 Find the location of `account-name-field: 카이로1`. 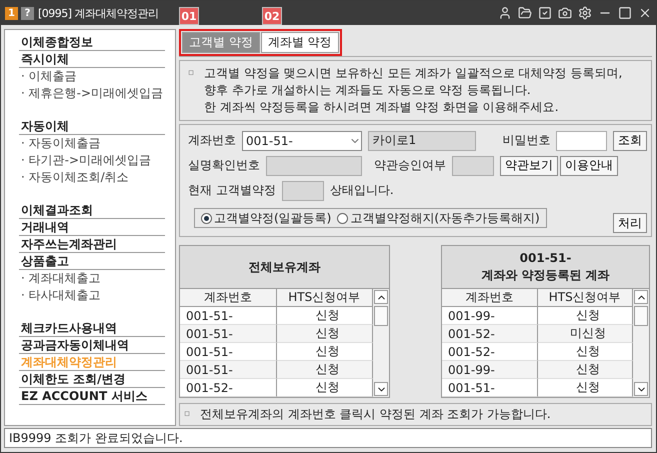

account-name-field: 카이로1 is located at coordinates (422, 140).